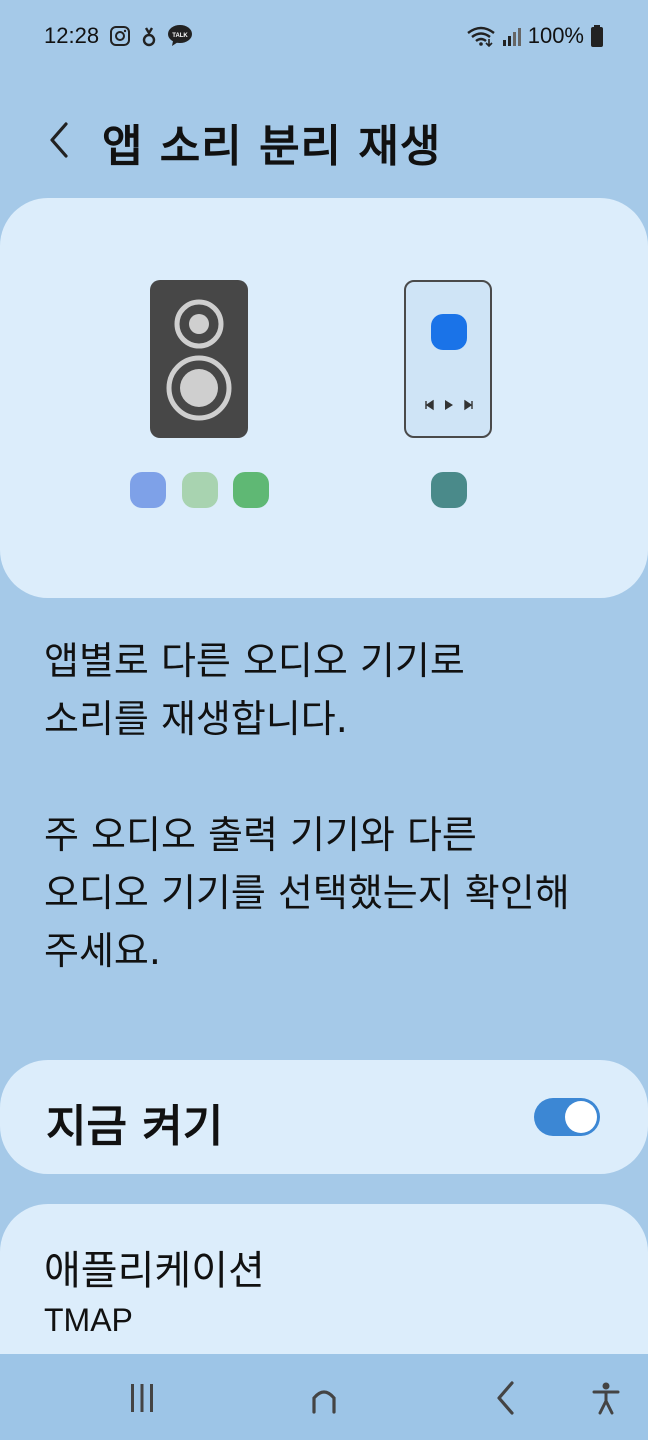 The image size is (648, 1440). What do you see at coordinates (199, 359) in the screenshot?
I see `speaker-illustration` at bounding box center [199, 359].